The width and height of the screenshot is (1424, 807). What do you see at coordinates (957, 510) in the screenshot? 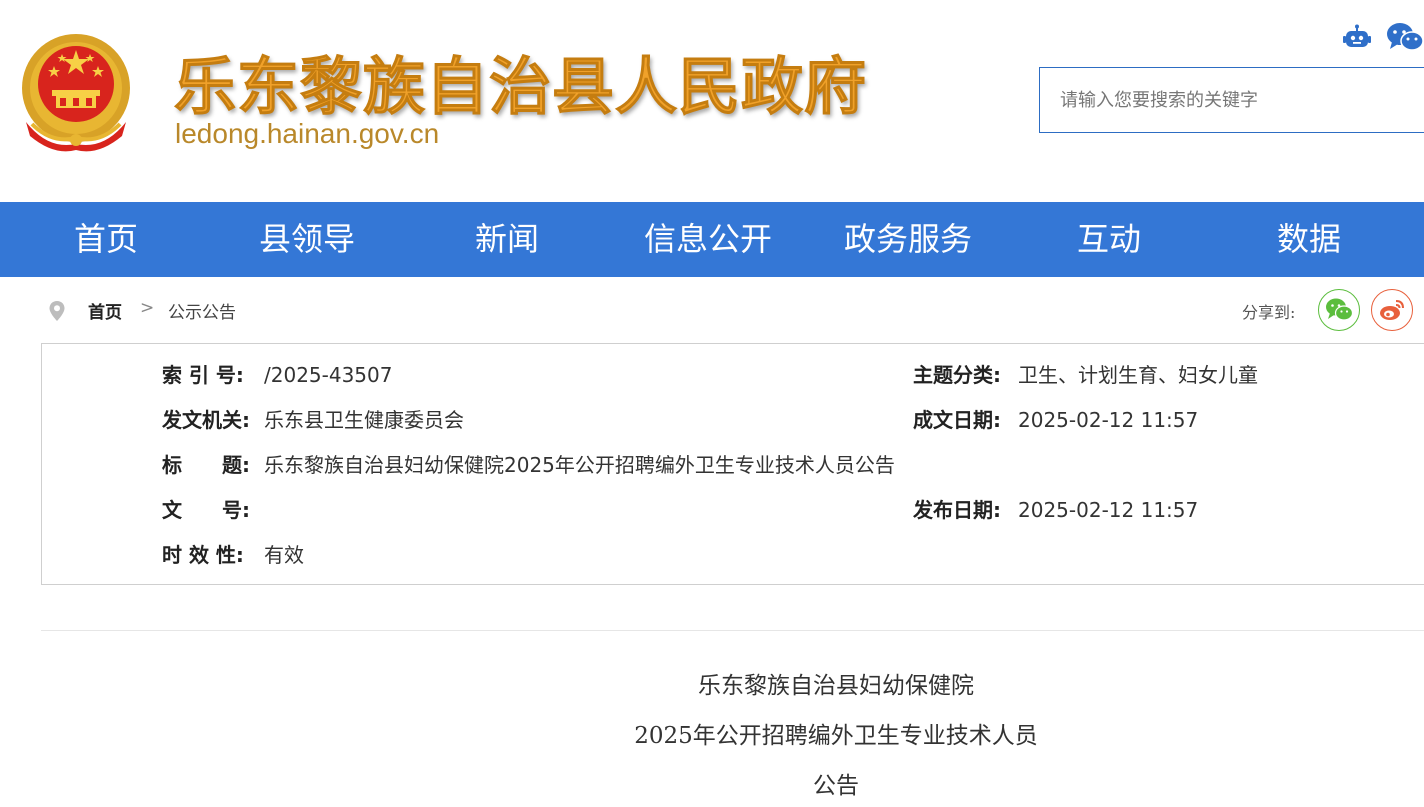
I see `published-date-label: 发布日期:` at bounding box center [957, 510].